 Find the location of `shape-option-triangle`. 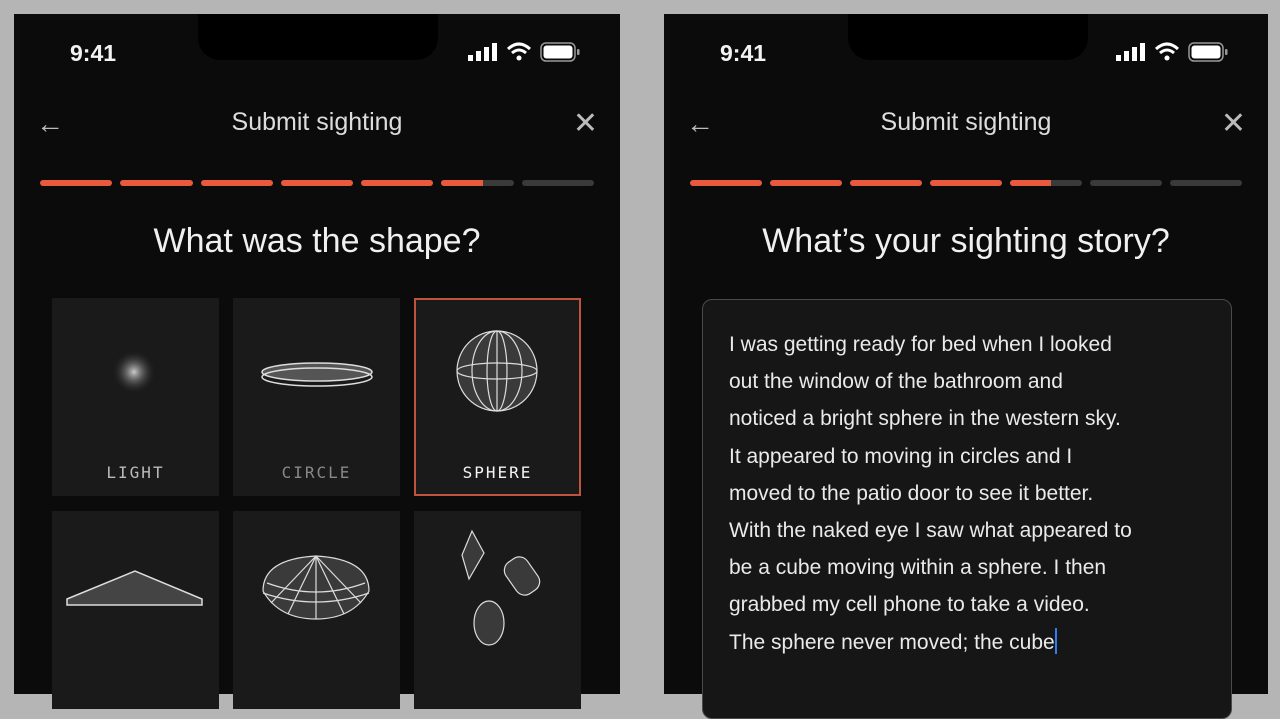

shape-option-triangle is located at coordinates (135, 610).